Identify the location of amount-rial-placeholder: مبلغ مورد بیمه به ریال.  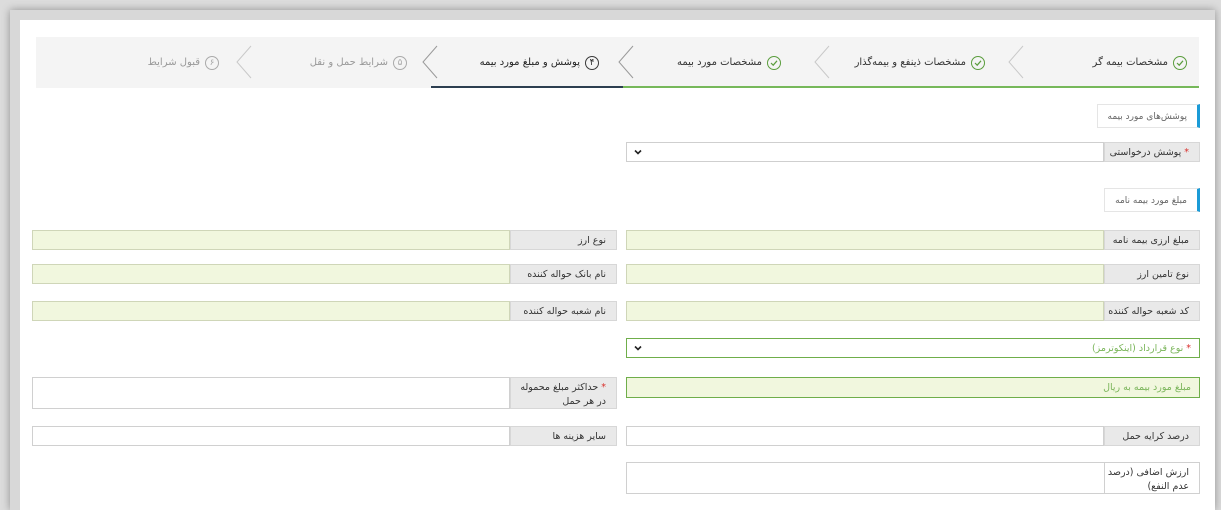
(1147, 387).